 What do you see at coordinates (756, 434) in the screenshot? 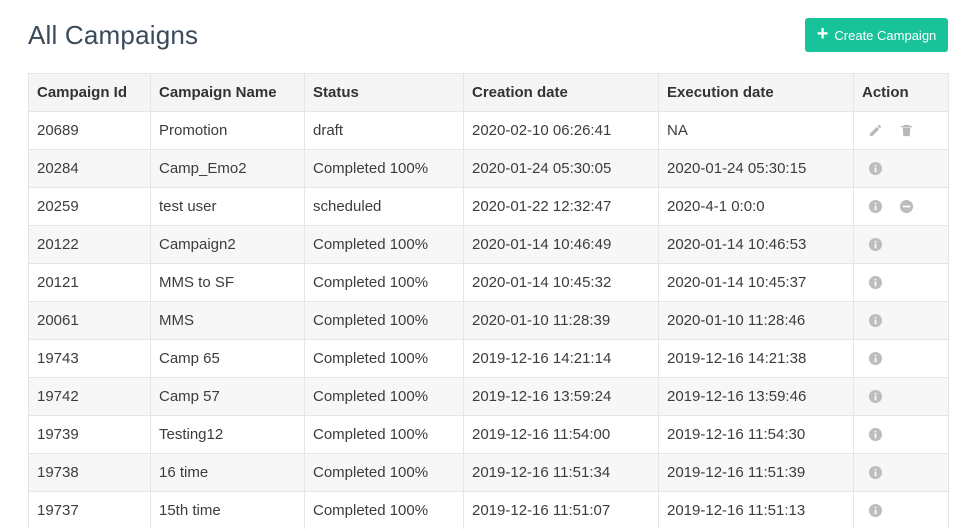
I see `cell-execution-date: 2019-12-16 11:54:30` at bounding box center [756, 434].